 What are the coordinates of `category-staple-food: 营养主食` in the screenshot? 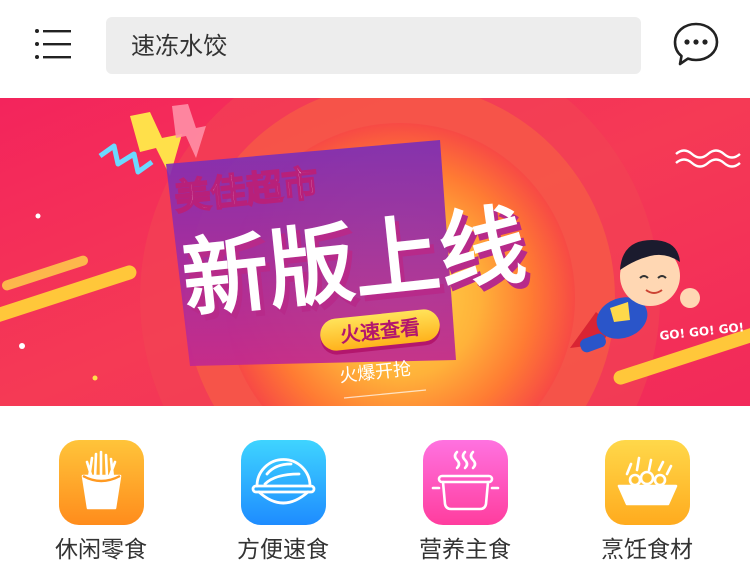 It's located at (465, 505).